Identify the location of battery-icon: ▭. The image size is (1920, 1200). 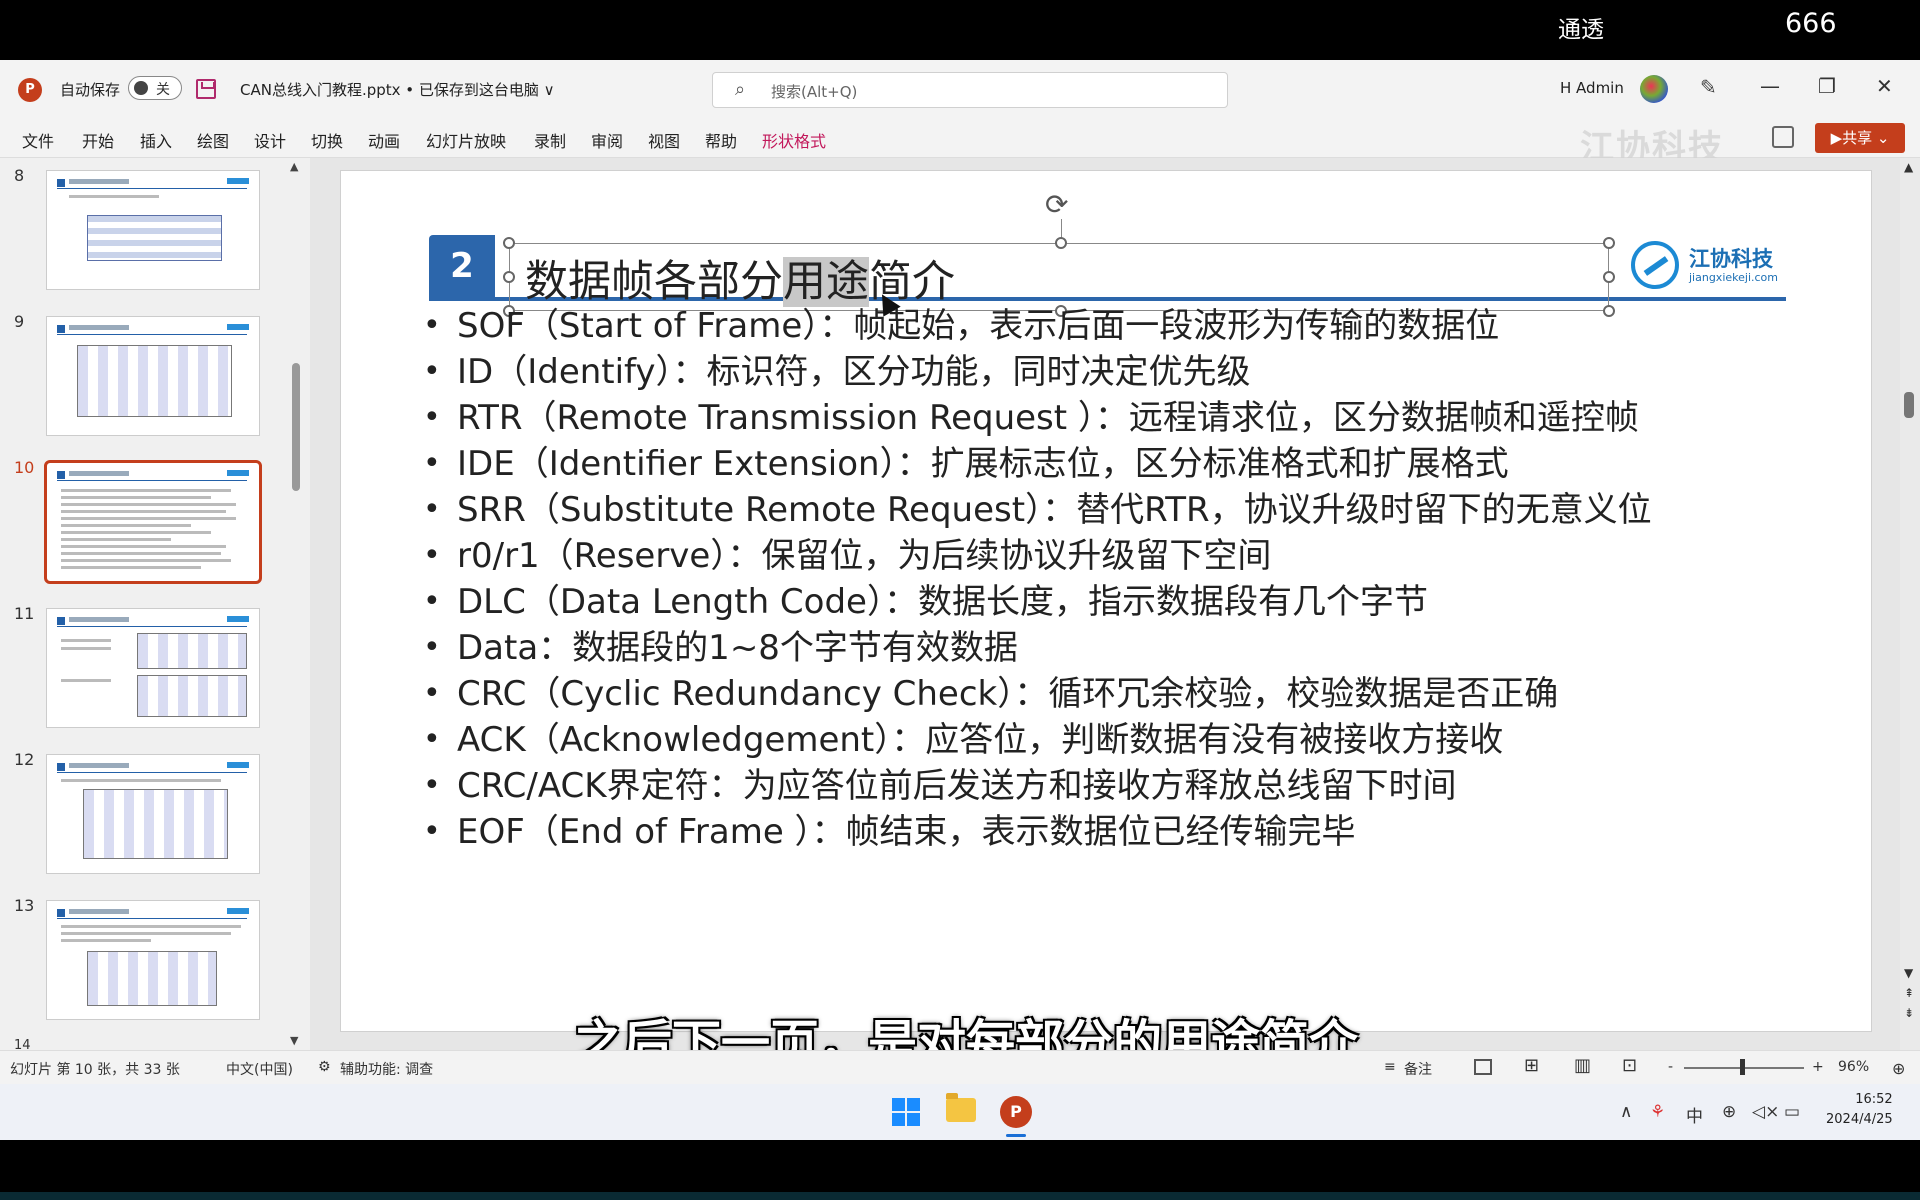
(1792, 1112).